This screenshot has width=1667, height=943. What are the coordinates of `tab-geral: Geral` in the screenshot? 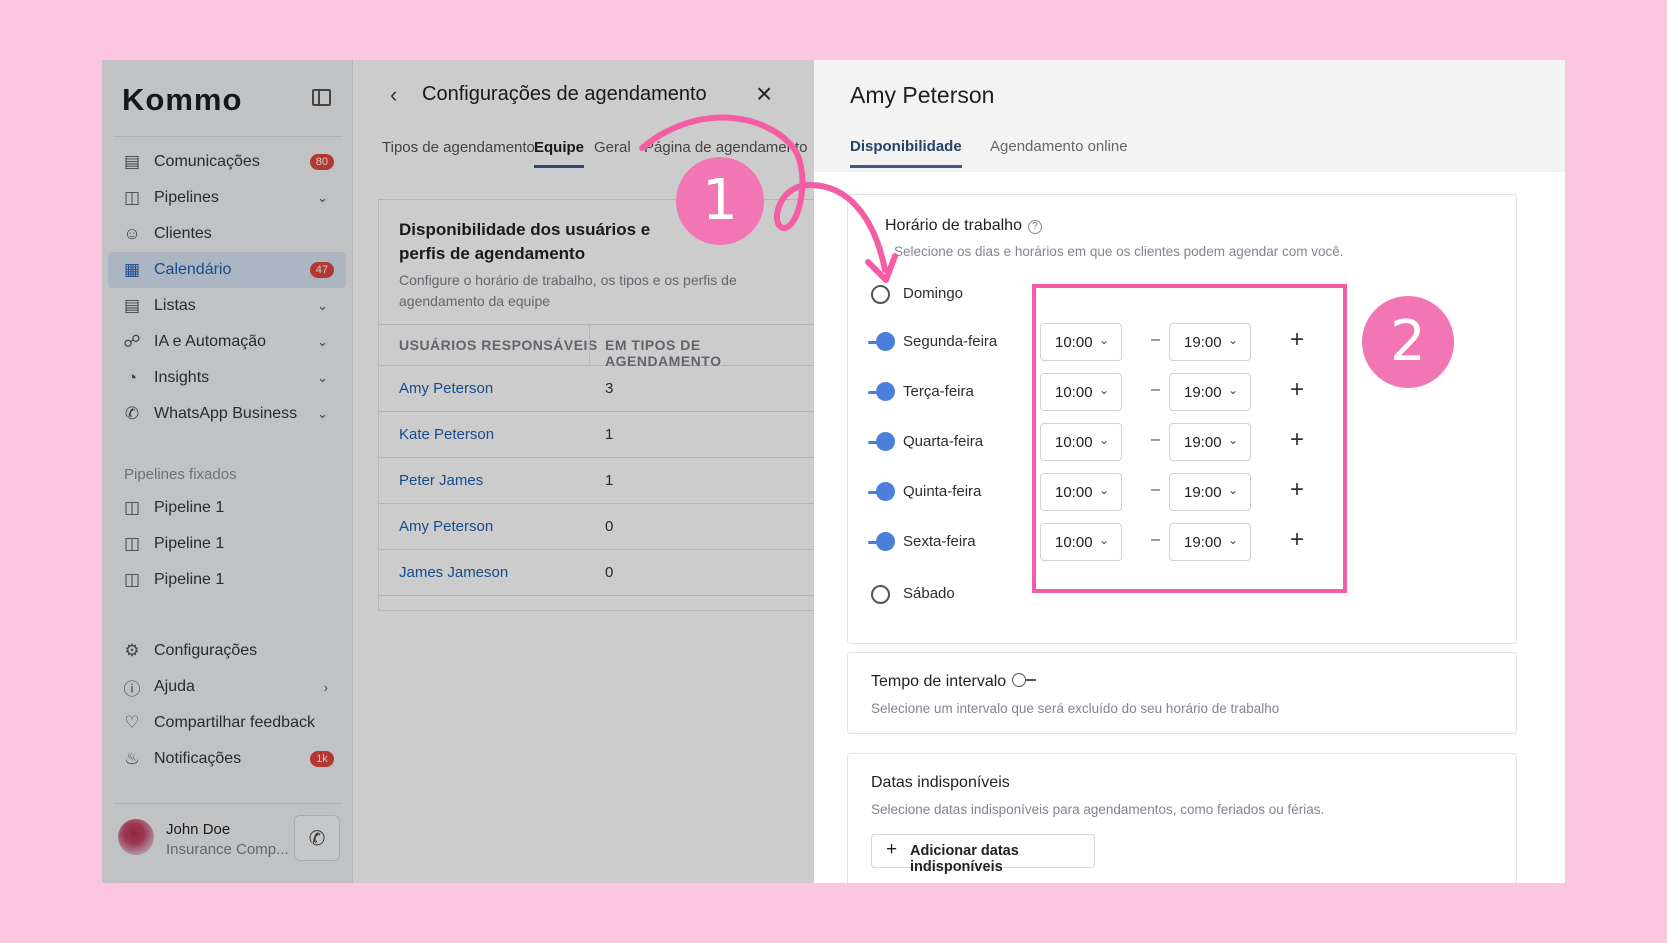 It's located at (612, 152).